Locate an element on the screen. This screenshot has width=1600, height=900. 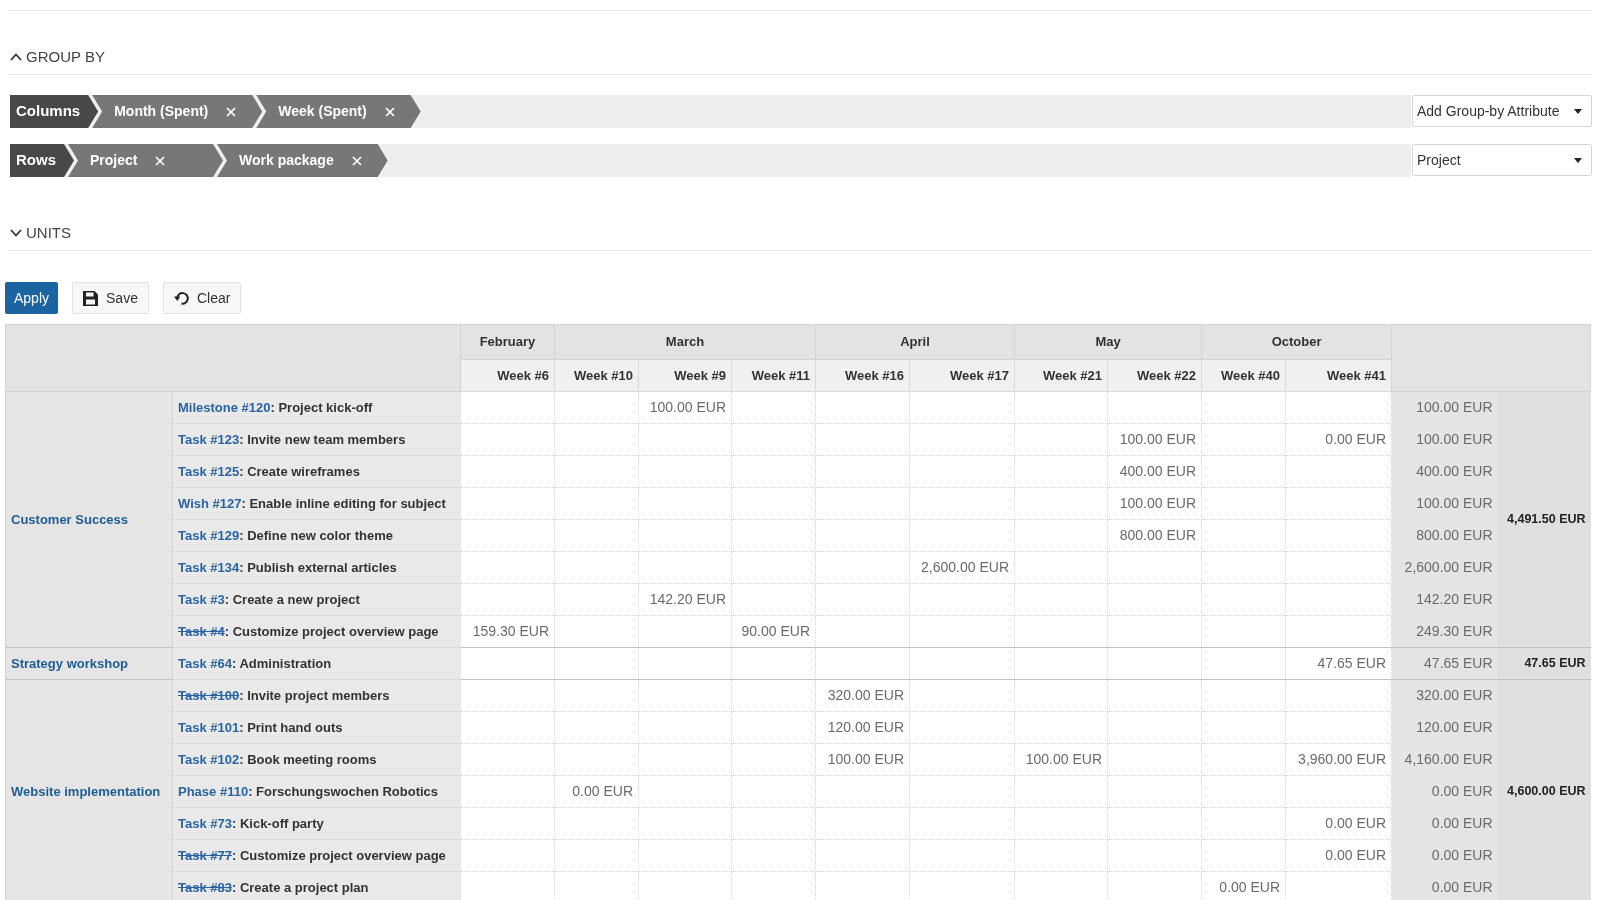
week-header: Week #40 is located at coordinates (1243, 375).